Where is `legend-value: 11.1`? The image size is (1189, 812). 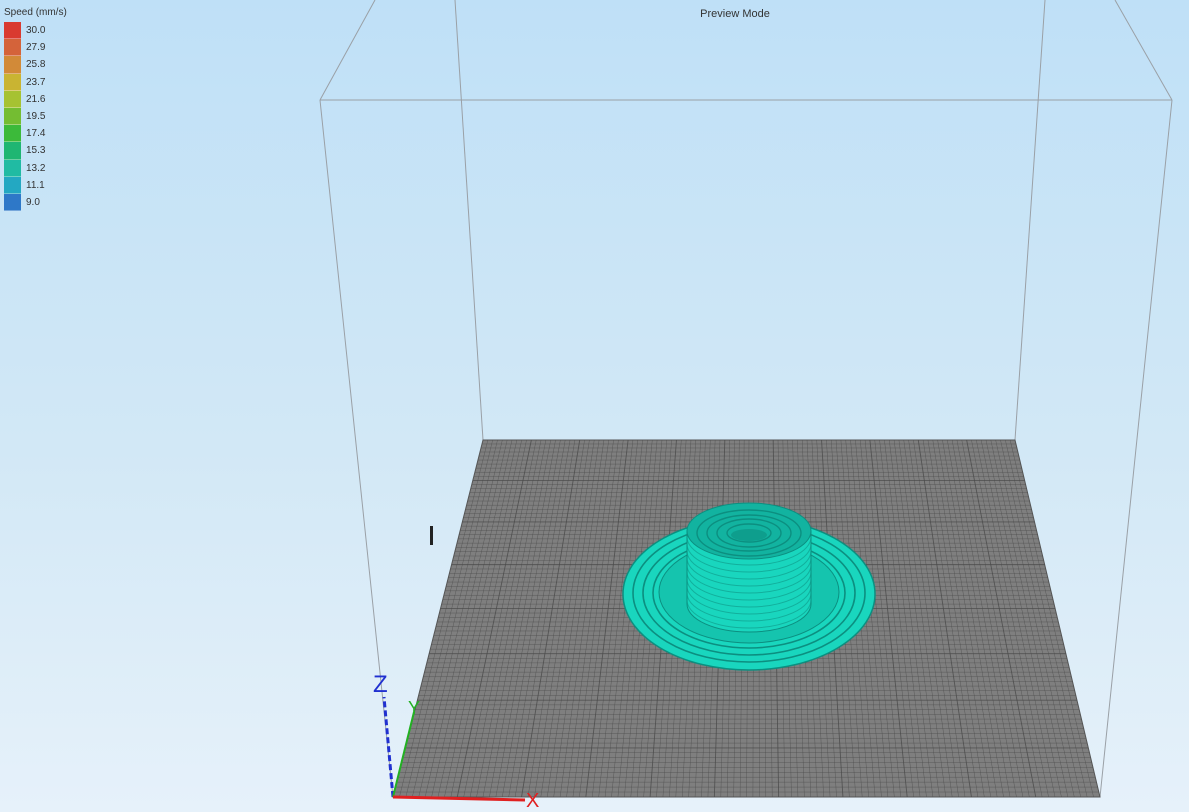
legend-value: 11.1 is located at coordinates (35, 185).